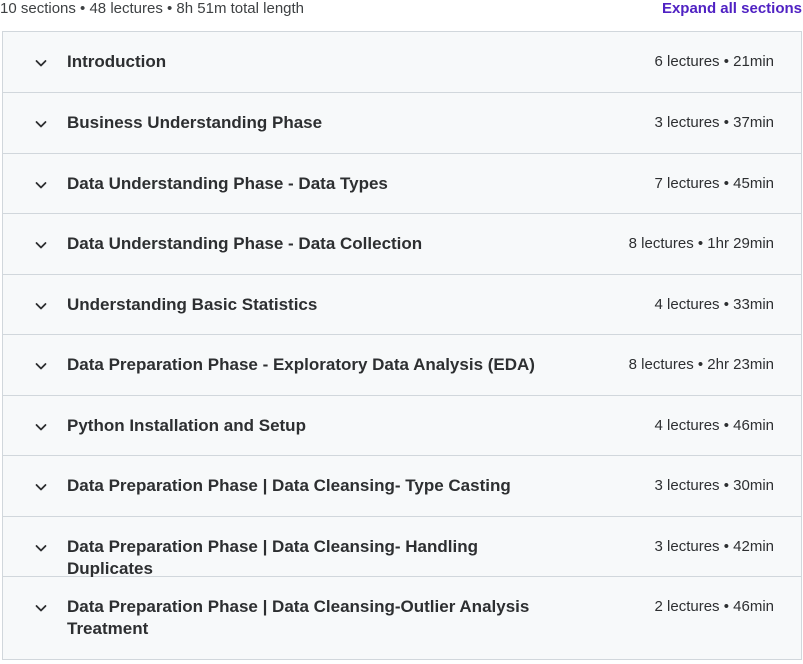 This screenshot has width=803, height=664. What do you see at coordinates (714, 122) in the screenshot?
I see `section-meta: 3 lectures • 37min` at bounding box center [714, 122].